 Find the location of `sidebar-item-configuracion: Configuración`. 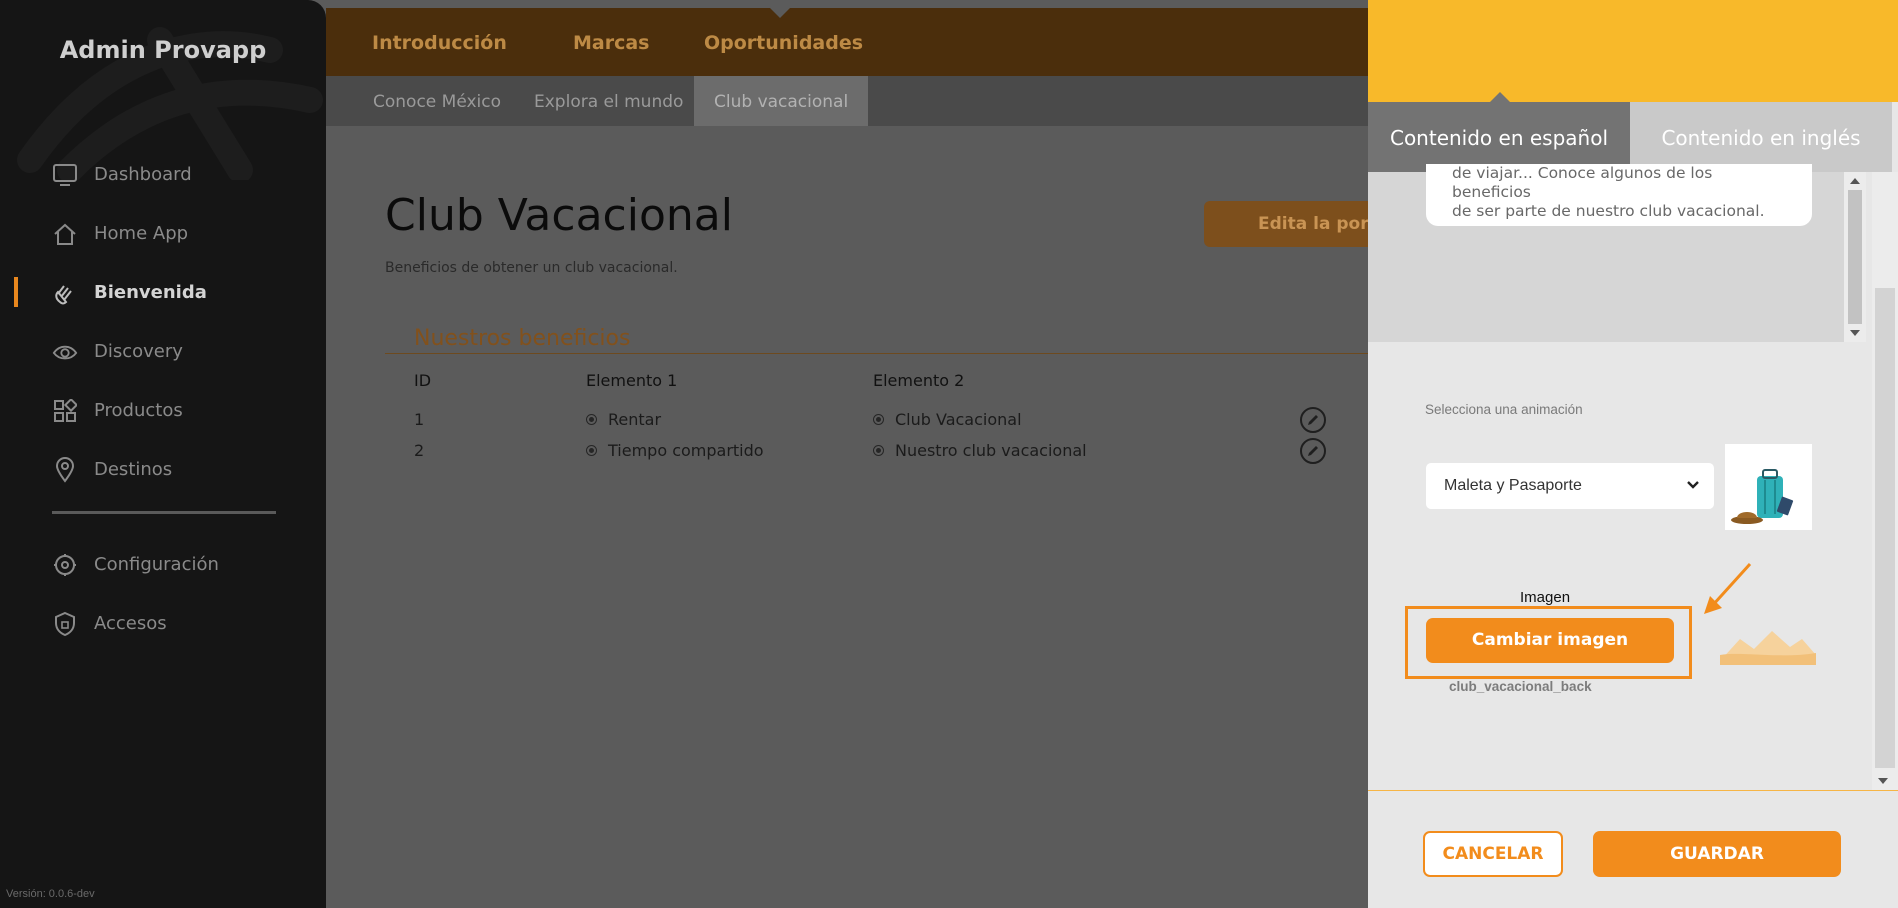

sidebar-item-configuracion: Configuración is located at coordinates (163, 564).